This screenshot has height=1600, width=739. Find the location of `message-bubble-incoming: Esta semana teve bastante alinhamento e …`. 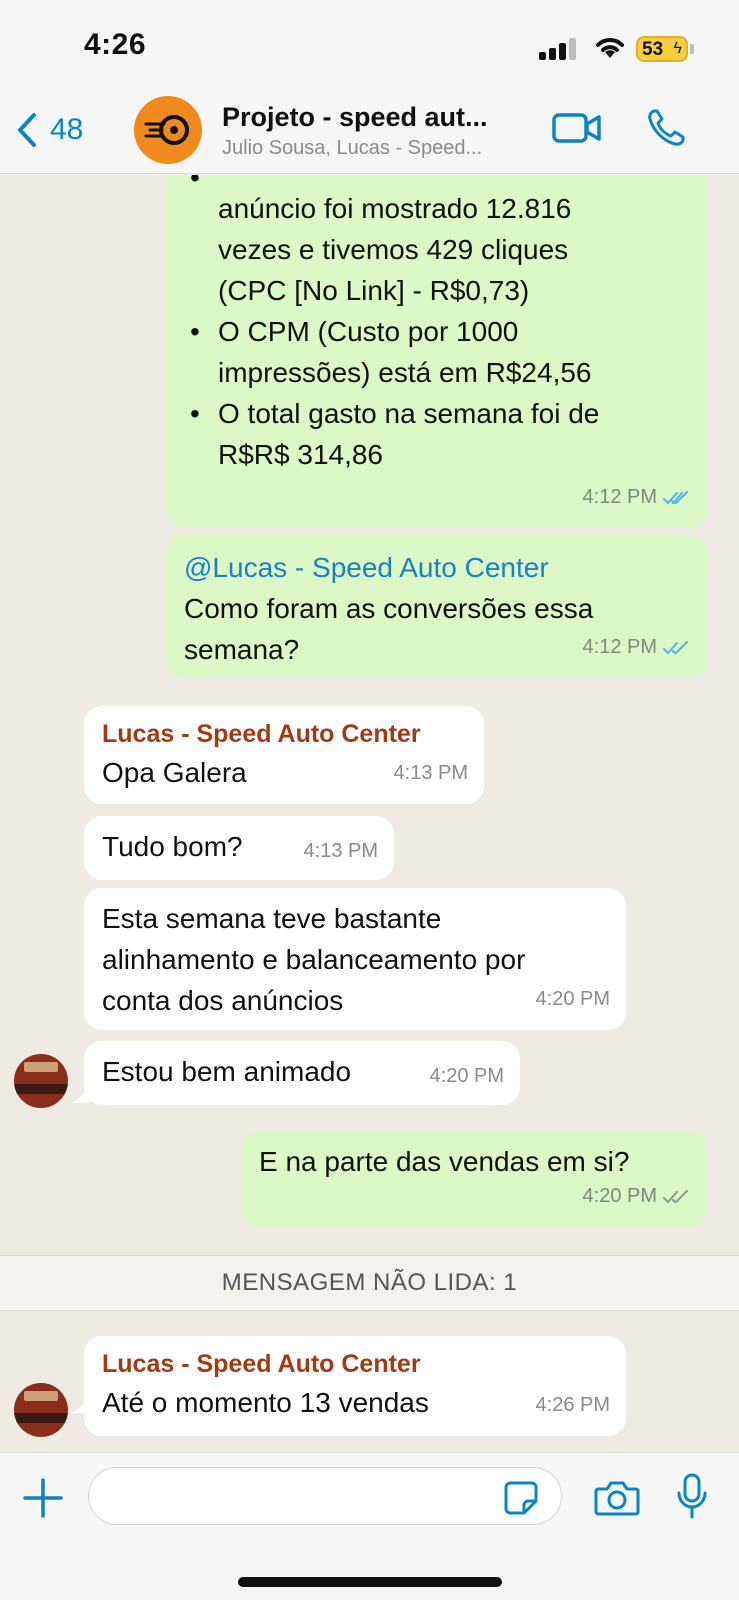

message-bubble-incoming: Esta semana teve bastante alinhamento e … is located at coordinates (355, 959).